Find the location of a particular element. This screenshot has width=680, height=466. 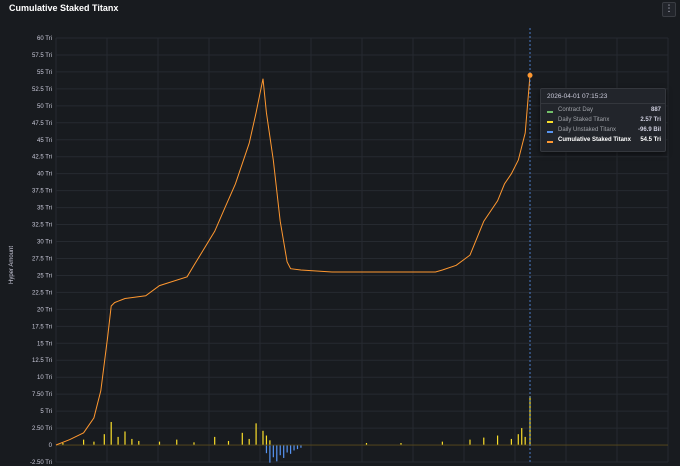

tooltip-row-name: Contract Day is located at coordinates (576, 110).